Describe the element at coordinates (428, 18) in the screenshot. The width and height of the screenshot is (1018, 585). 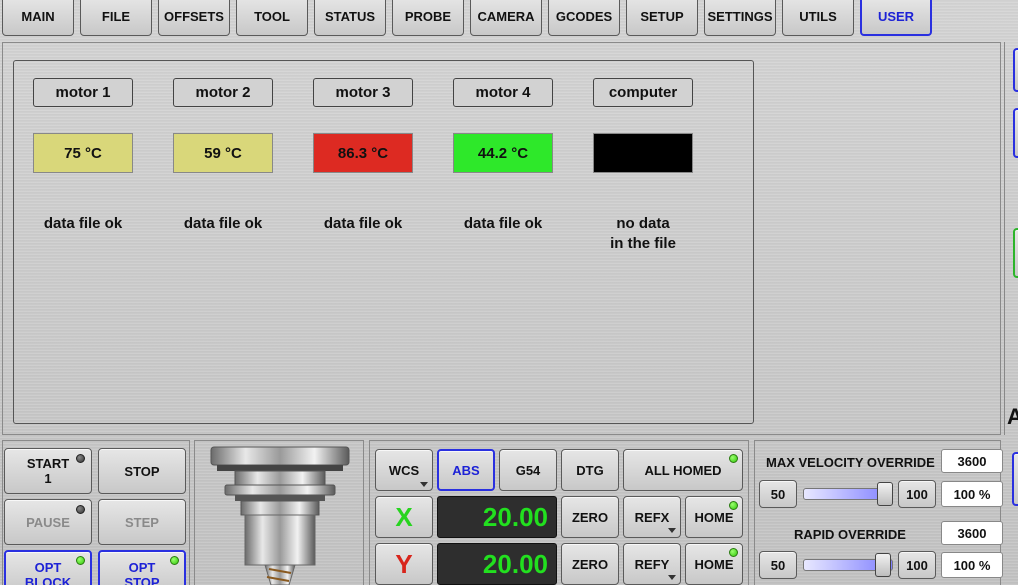
I see `tab-probe: PROBE` at that location.